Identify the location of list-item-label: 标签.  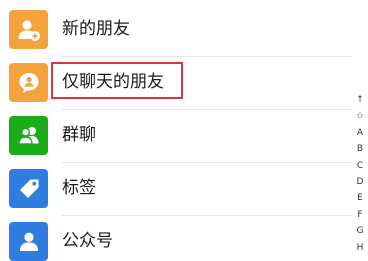
(79, 188).